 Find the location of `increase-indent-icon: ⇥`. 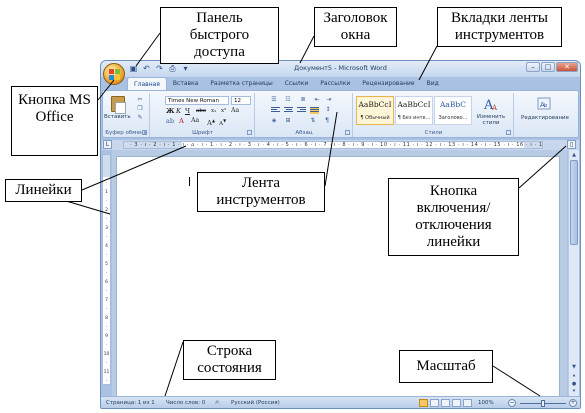

increase-indent-icon: ⇥ is located at coordinates (329, 100).